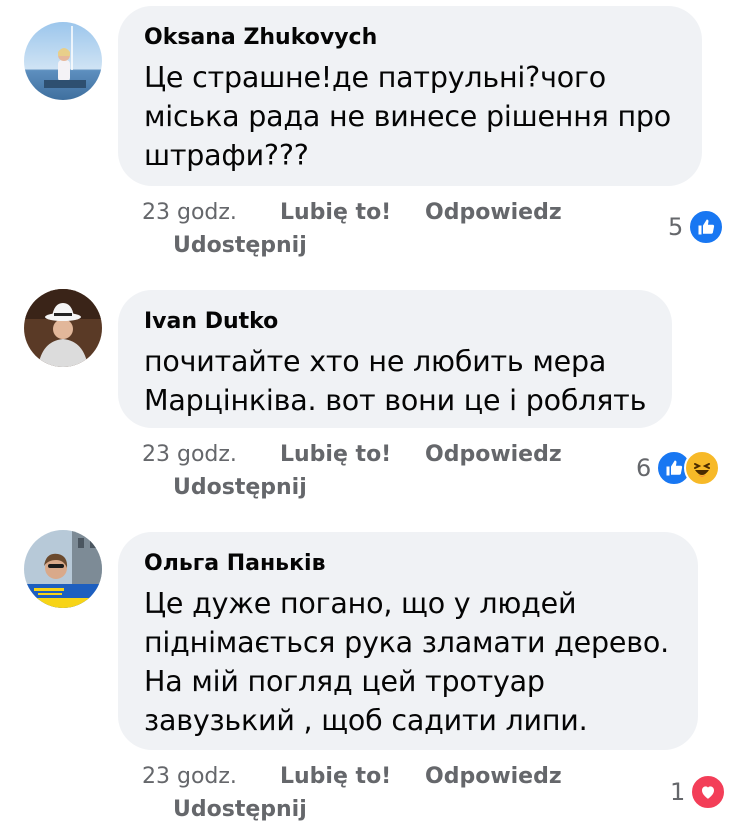  What do you see at coordinates (409, 564) in the screenshot?
I see `comment-author: Ольга Паньків` at bounding box center [409, 564].